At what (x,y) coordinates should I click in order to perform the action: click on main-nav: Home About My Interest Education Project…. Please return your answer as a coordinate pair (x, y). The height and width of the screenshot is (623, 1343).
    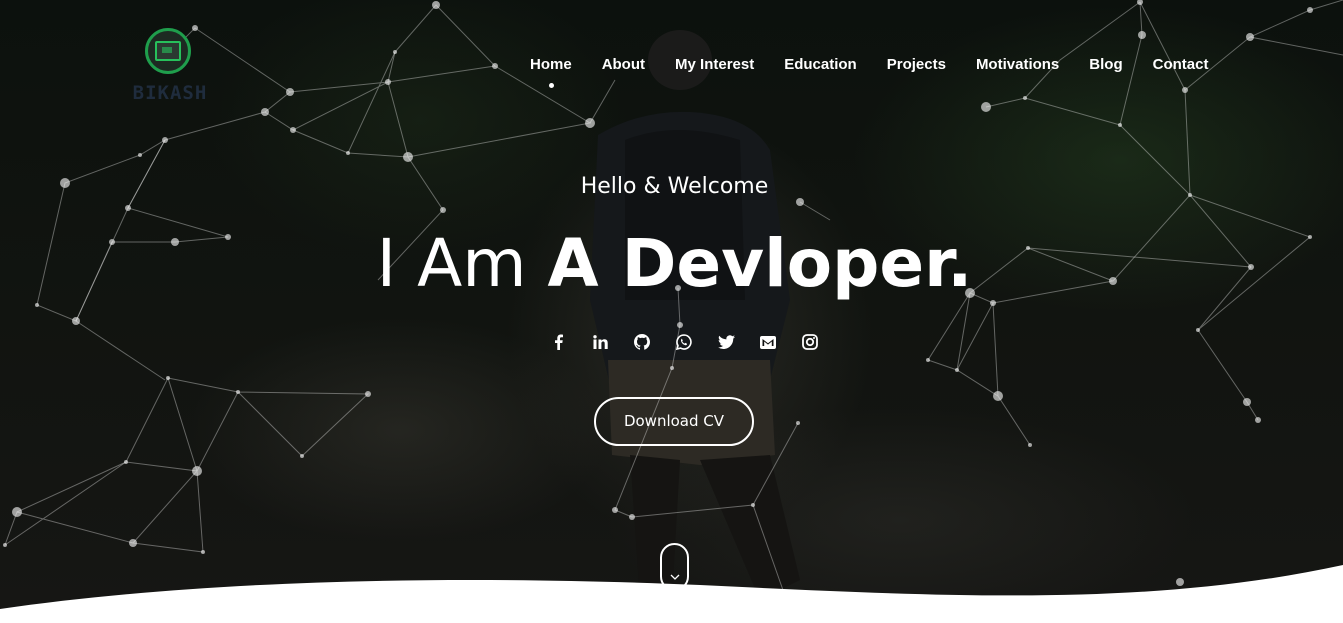
    Looking at the image, I should click on (869, 72).